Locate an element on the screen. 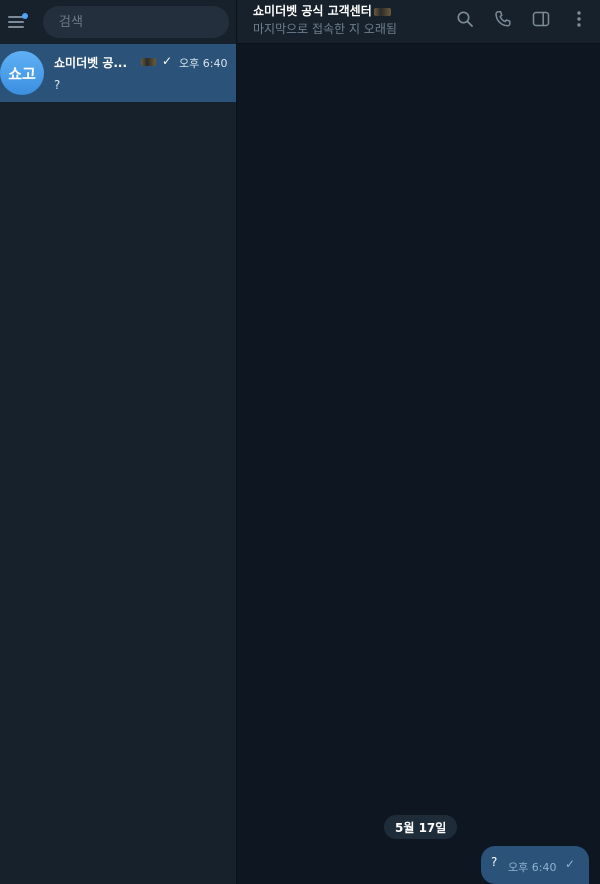  outgoing-message-bubble: ? 오후 6:40 ✓ is located at coordinates (535, 865).